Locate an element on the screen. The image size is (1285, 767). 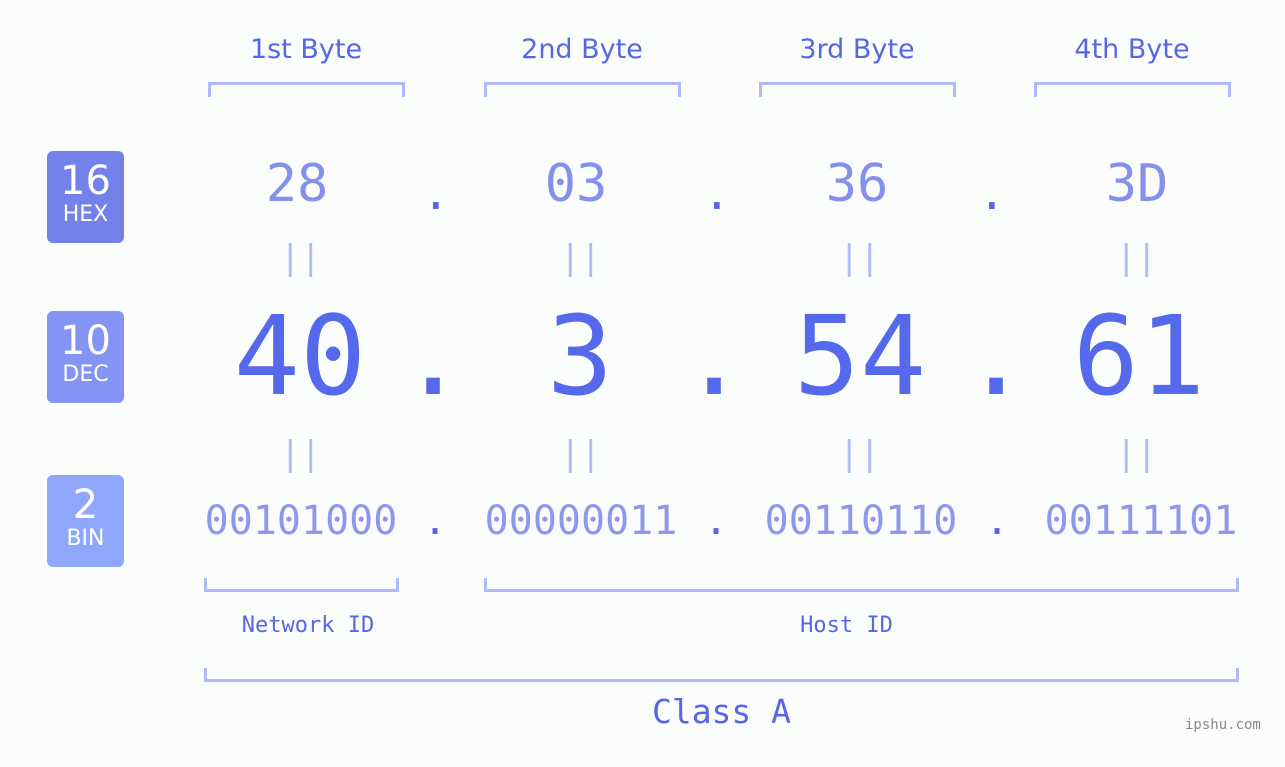
class-bracket is located at coordinates (721, 675).